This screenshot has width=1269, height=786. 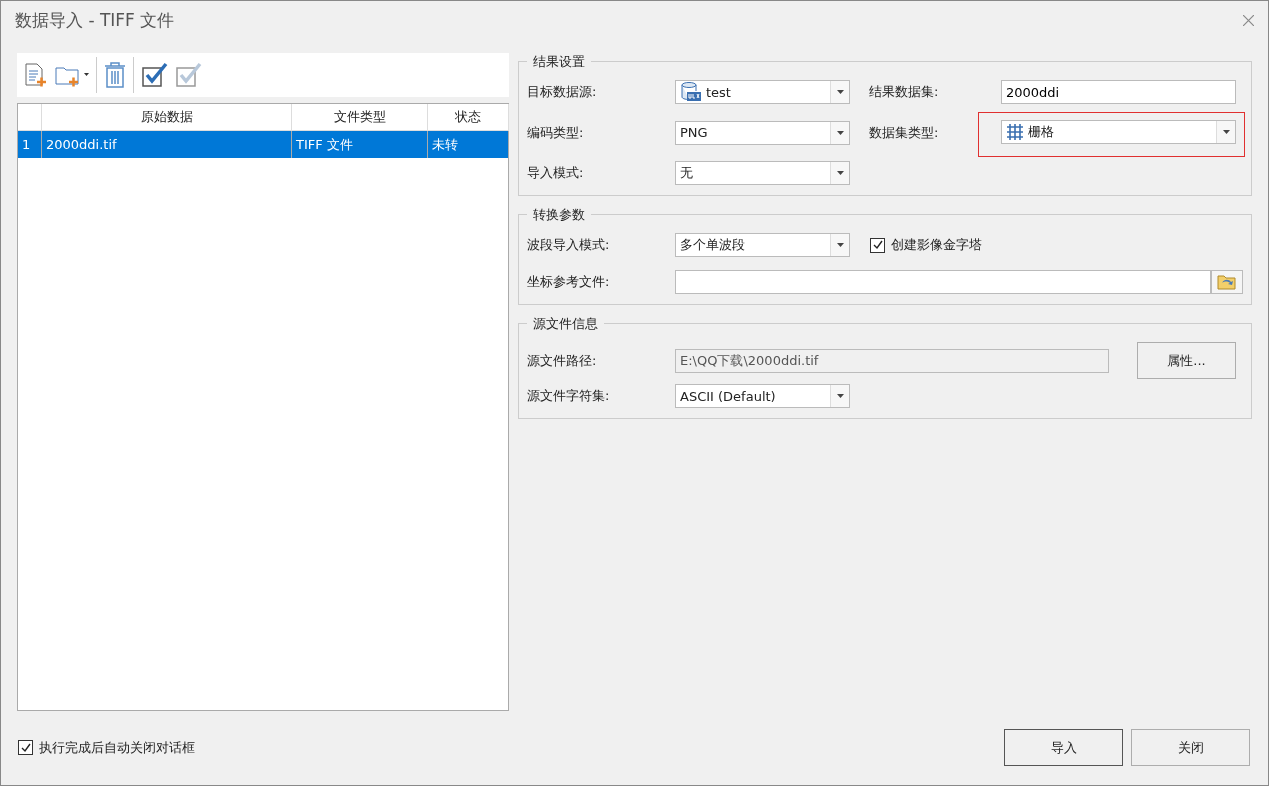 What do you see at coordinates (360, 144) in the screenshot?
I see `table-cell: TIFF 文件` at bounding box center [360, 144].